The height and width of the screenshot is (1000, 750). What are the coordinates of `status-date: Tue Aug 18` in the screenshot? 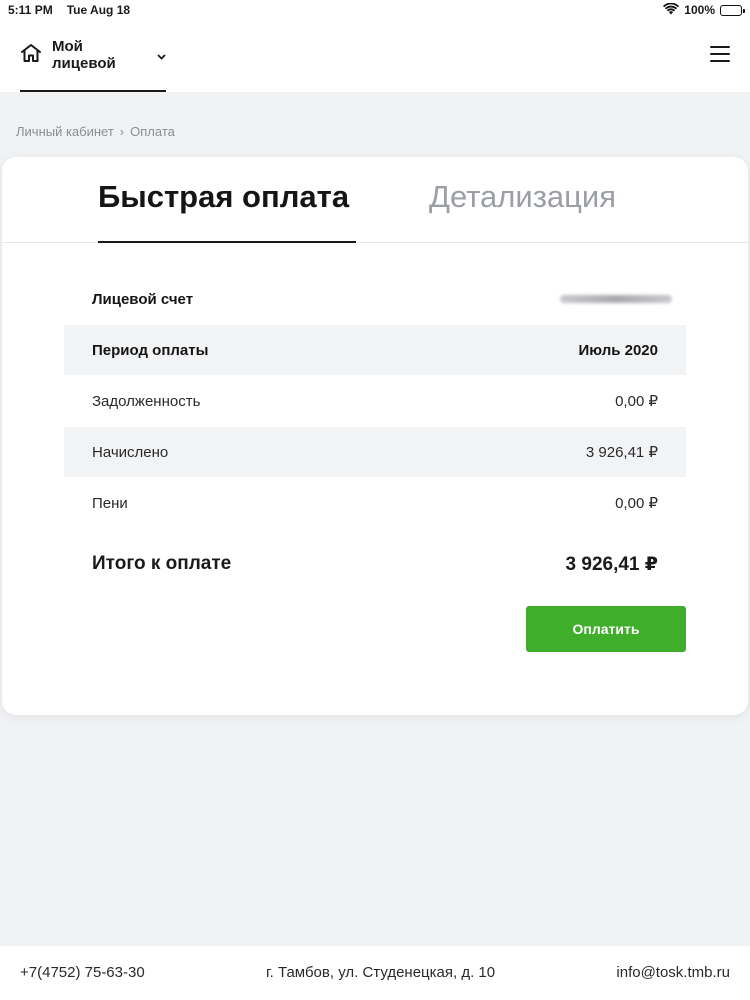 It's located at (98, 10).